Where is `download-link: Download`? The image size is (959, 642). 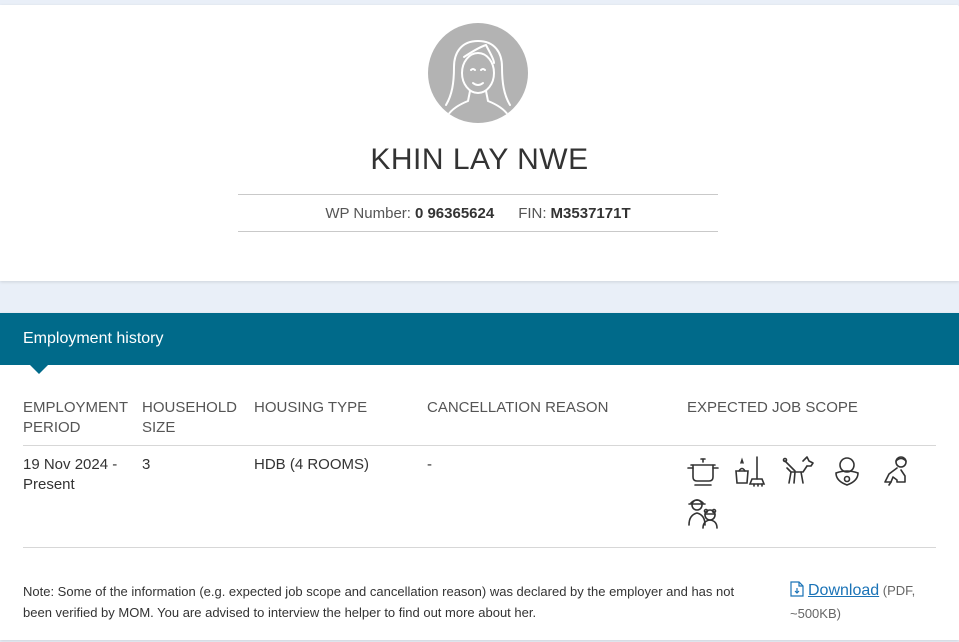 download-link: Download is located at coordinates (843, 590).